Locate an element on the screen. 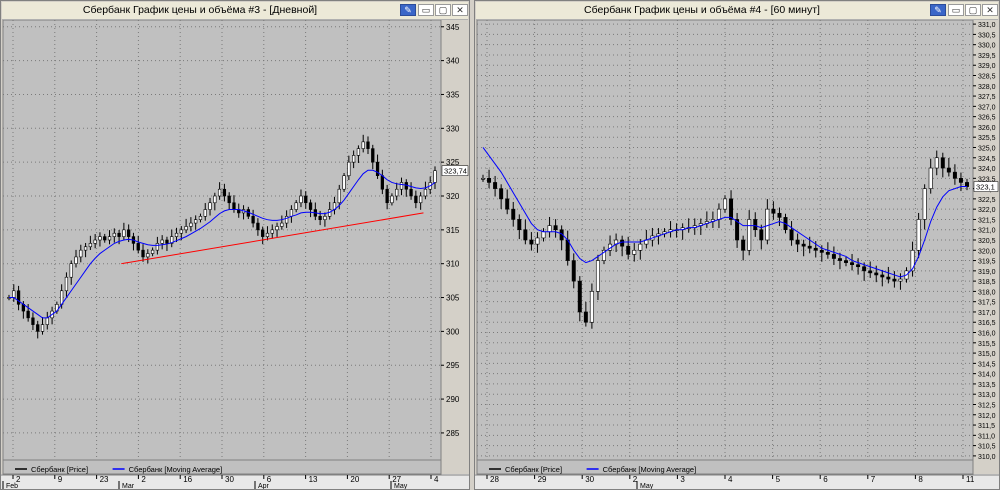 The image size is (1000, 490). x-tick-label: 16 is located at coordinates (187, 479).